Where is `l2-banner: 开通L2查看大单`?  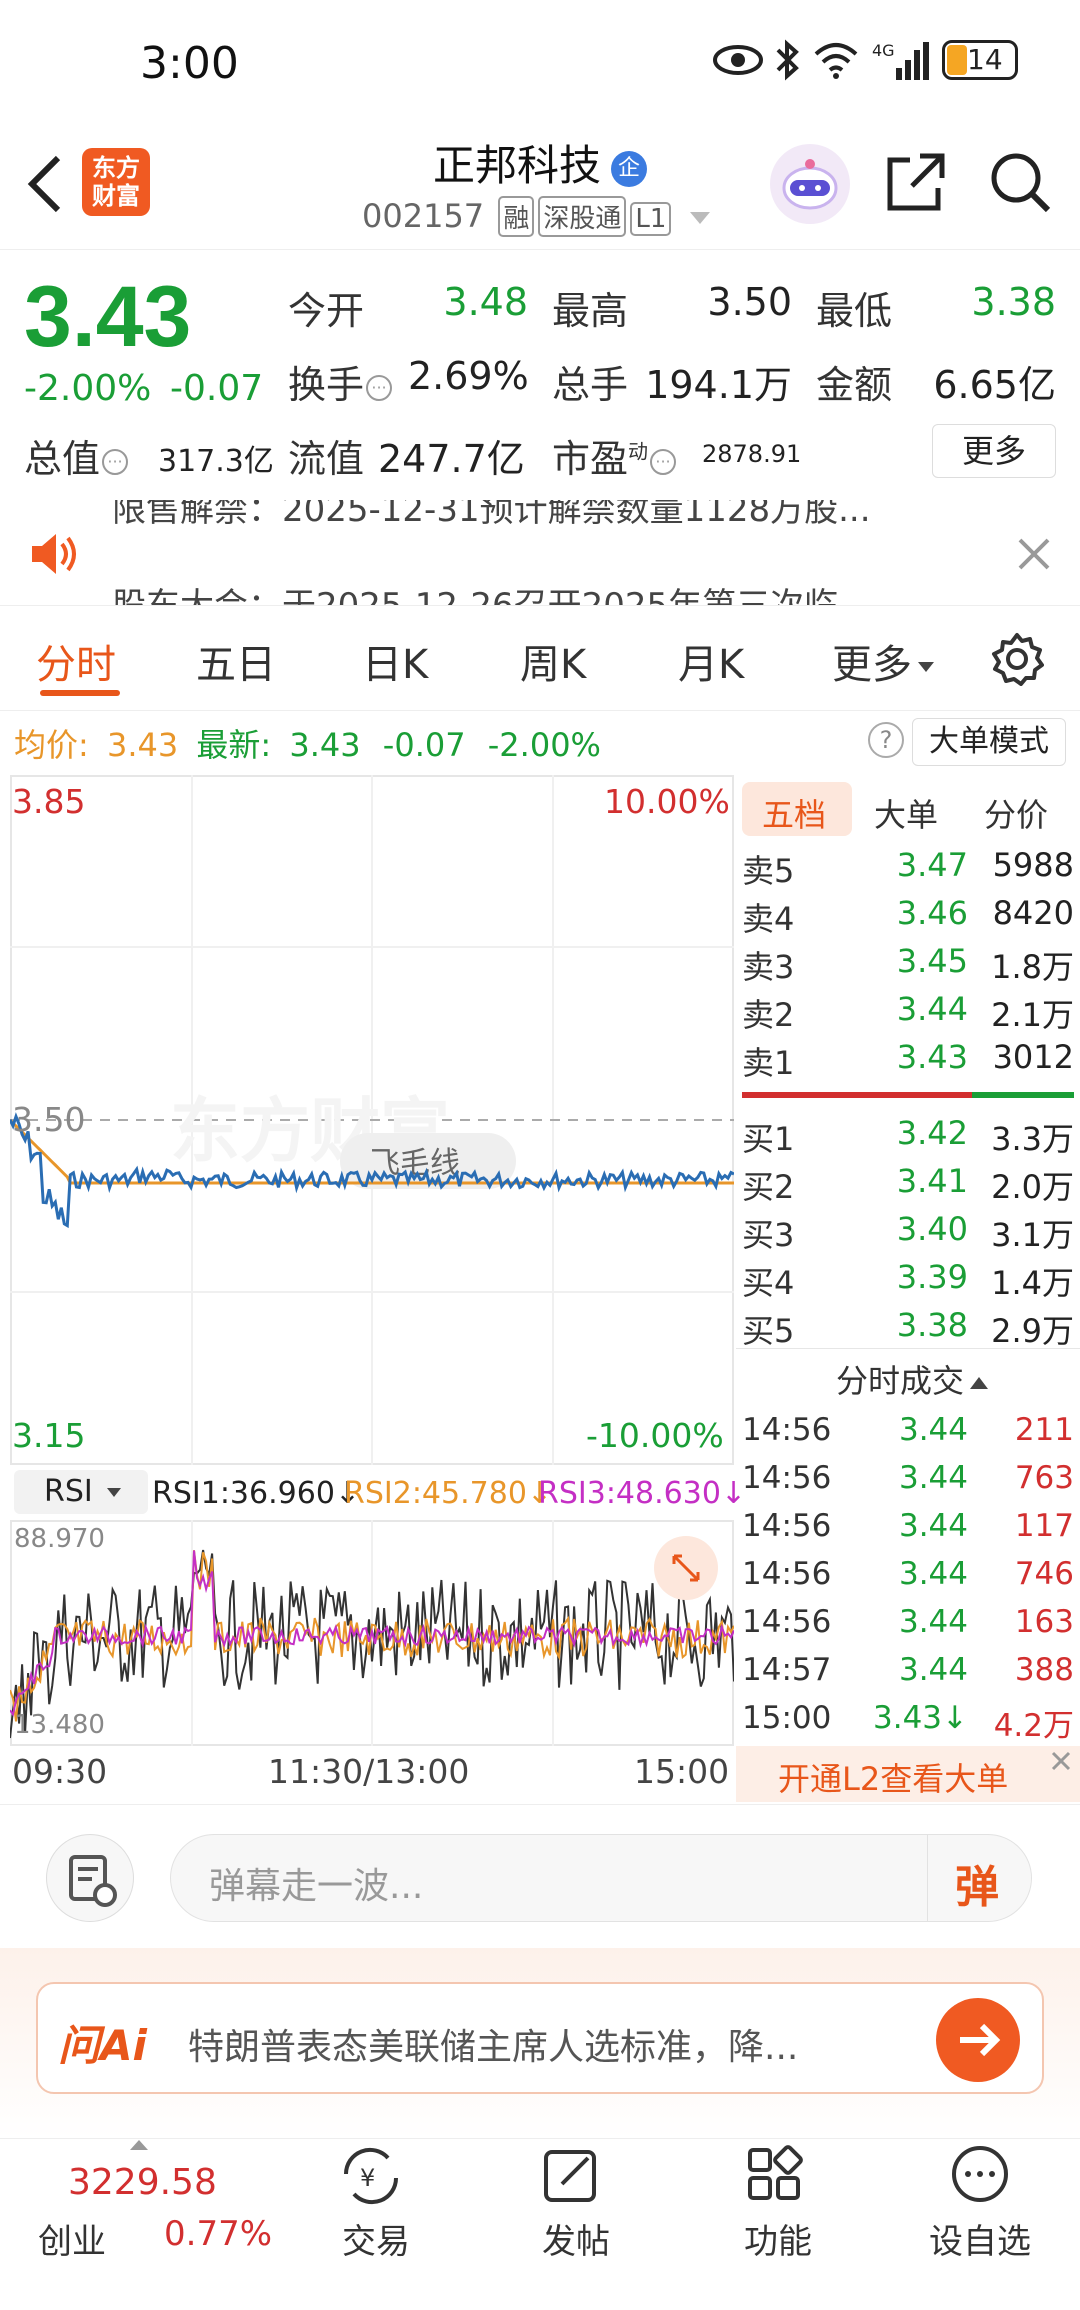
l2-banner: 开通L2查看大单 is located at coordinates (908, 1774).